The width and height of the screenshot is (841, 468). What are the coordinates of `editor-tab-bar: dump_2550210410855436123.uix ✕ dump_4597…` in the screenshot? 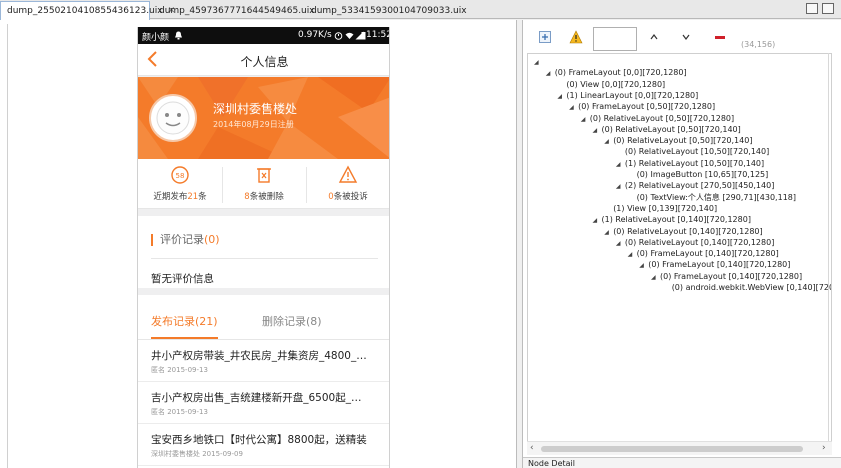 It's located at (420, 10).